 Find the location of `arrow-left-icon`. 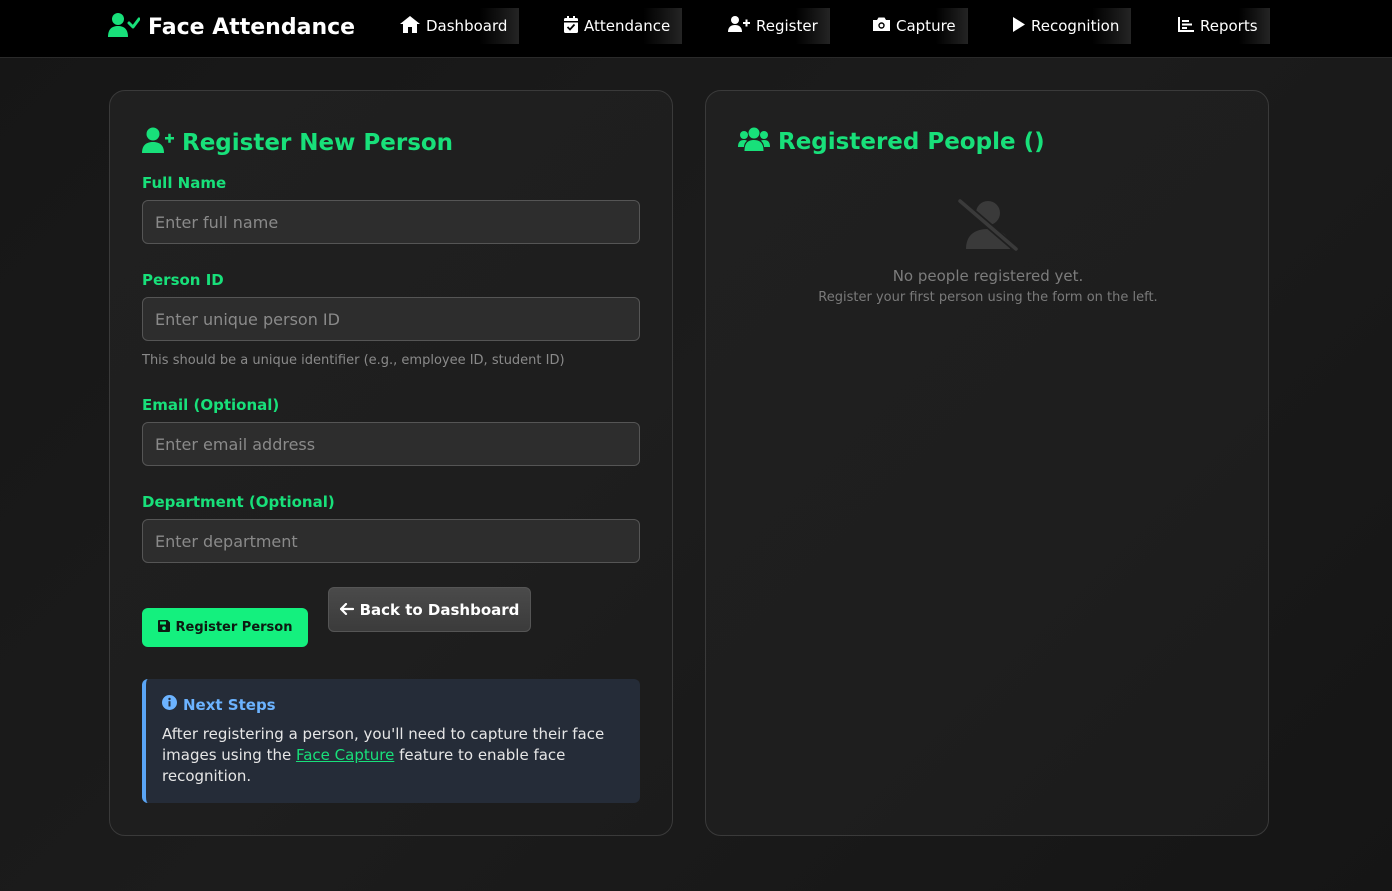

arrow-left-icon is located at coordinates (346, 610).